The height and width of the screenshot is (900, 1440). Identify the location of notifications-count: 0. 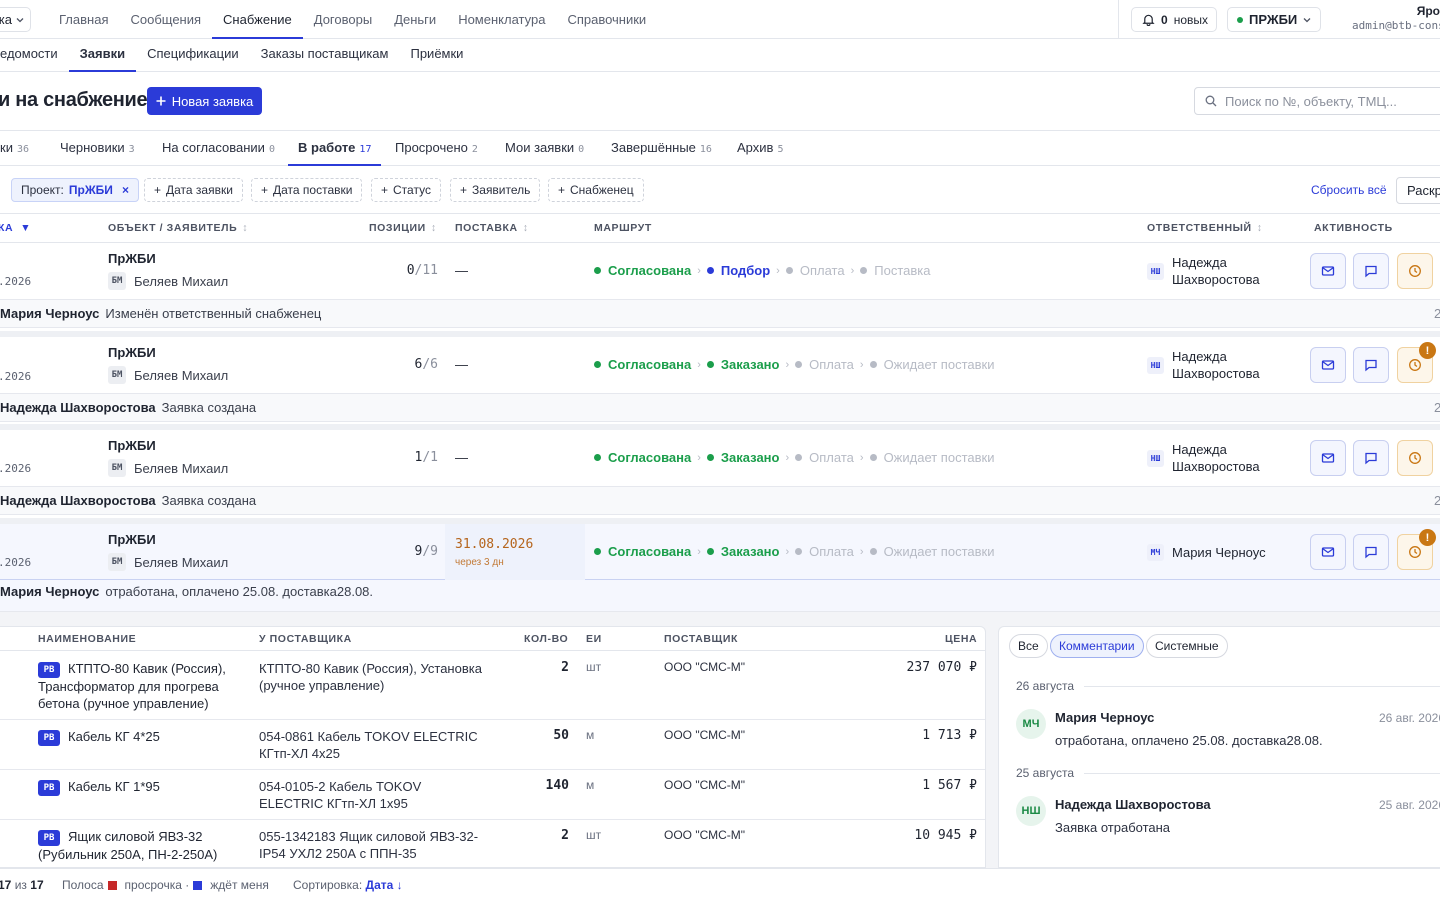
(1164, 19).